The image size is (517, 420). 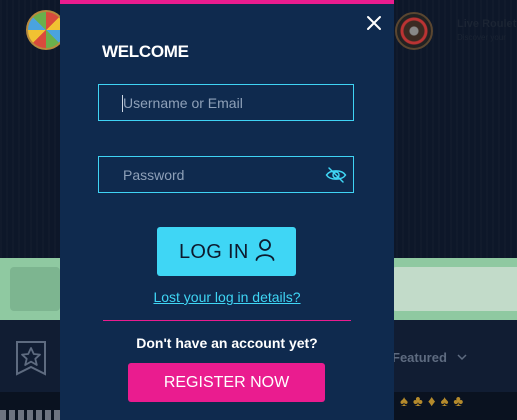 I want to click on lost-details-link: Lost your log in details?, so click(x=227, y=297).